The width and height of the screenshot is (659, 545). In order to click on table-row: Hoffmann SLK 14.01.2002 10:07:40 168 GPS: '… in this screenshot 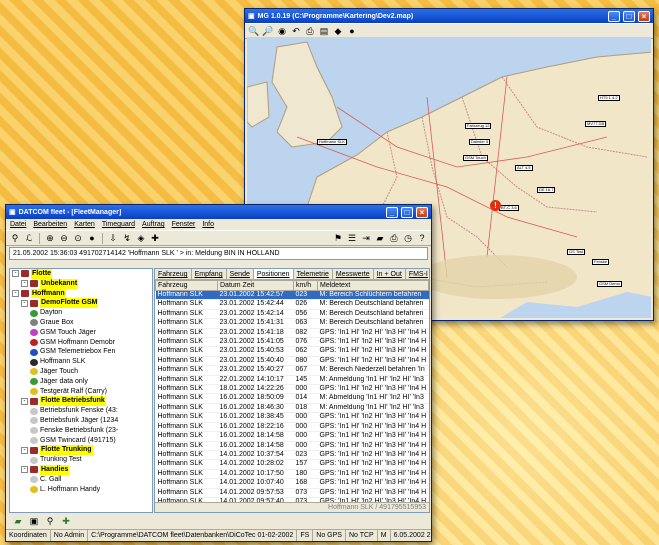, I will do `click(292, 483)`.